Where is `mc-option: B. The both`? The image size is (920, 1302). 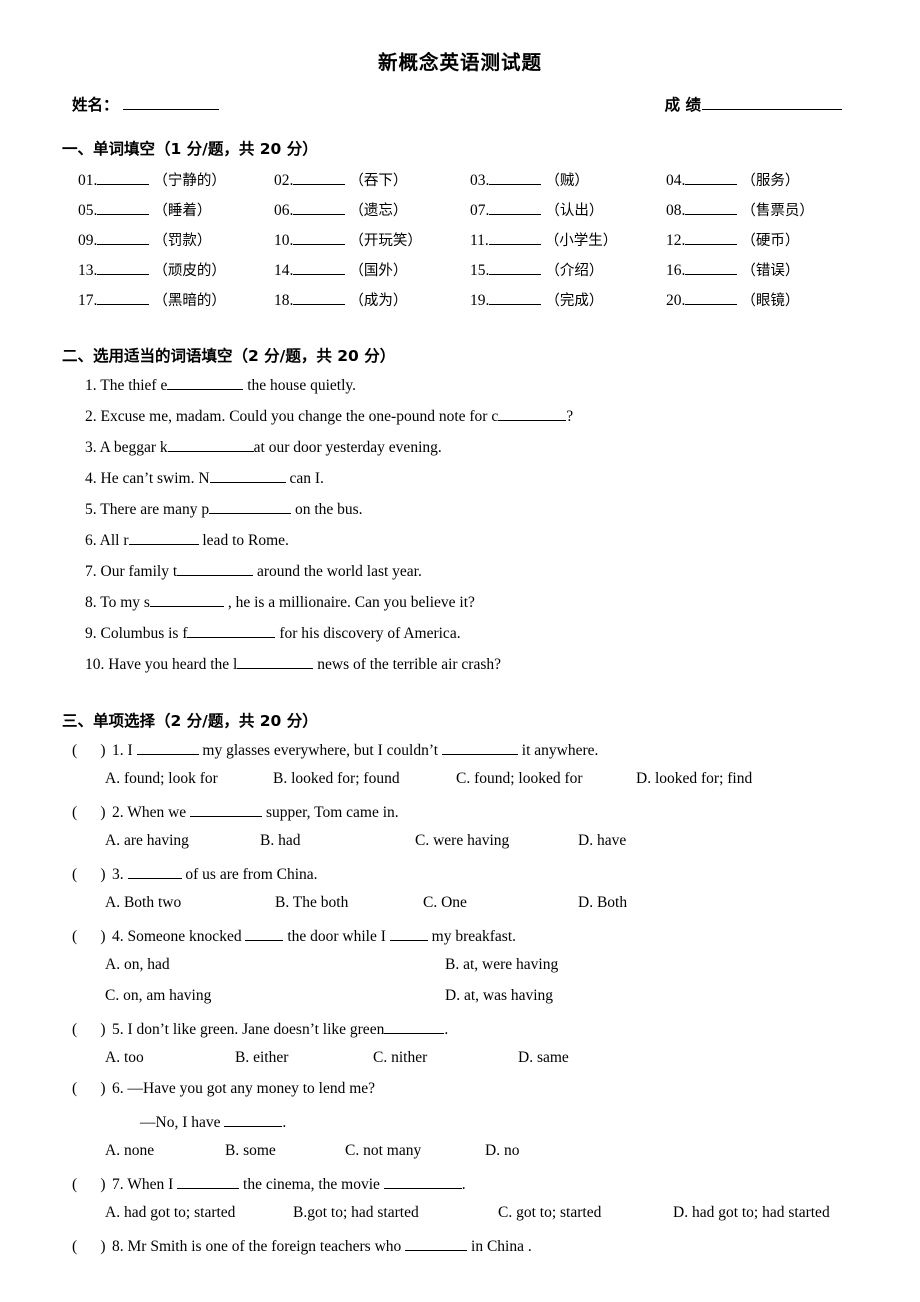
mc-option: B. The both is located at coordinates (349, 903).